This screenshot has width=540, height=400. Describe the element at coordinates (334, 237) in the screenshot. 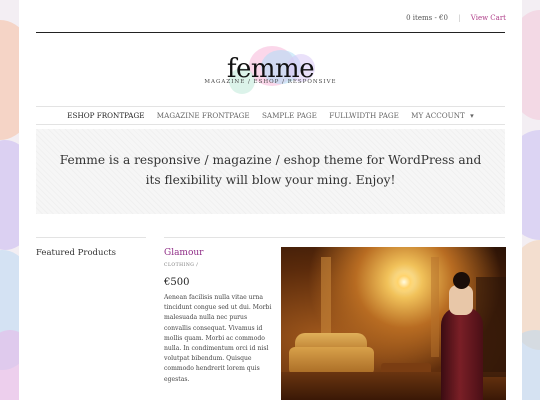

I see `content-divider` at that location.